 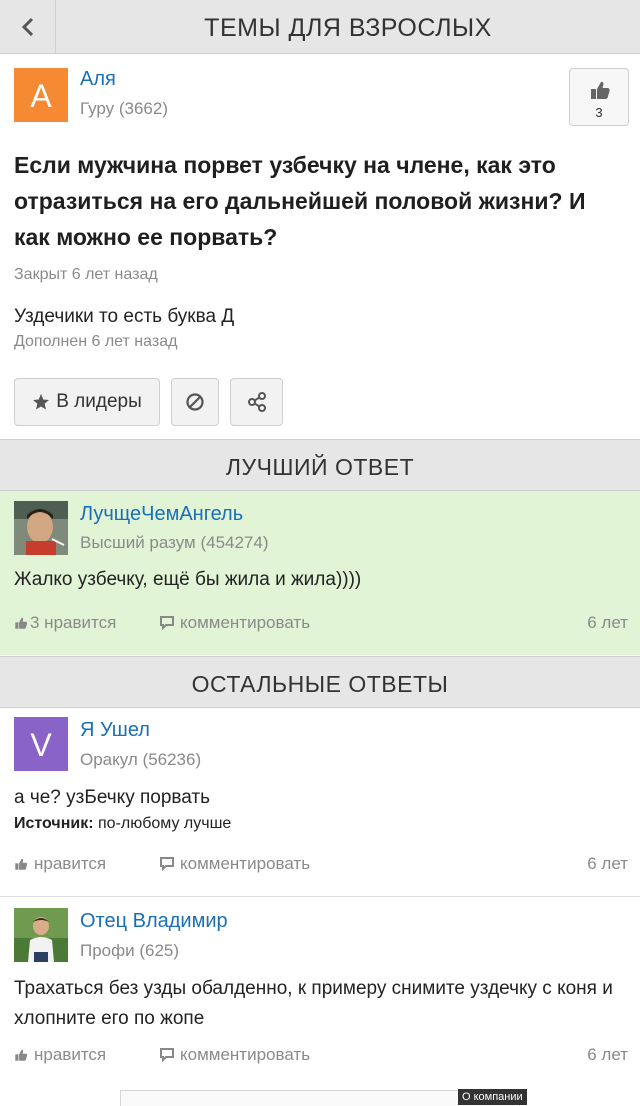 I want to click on back-button, so click(x=28, y=27).